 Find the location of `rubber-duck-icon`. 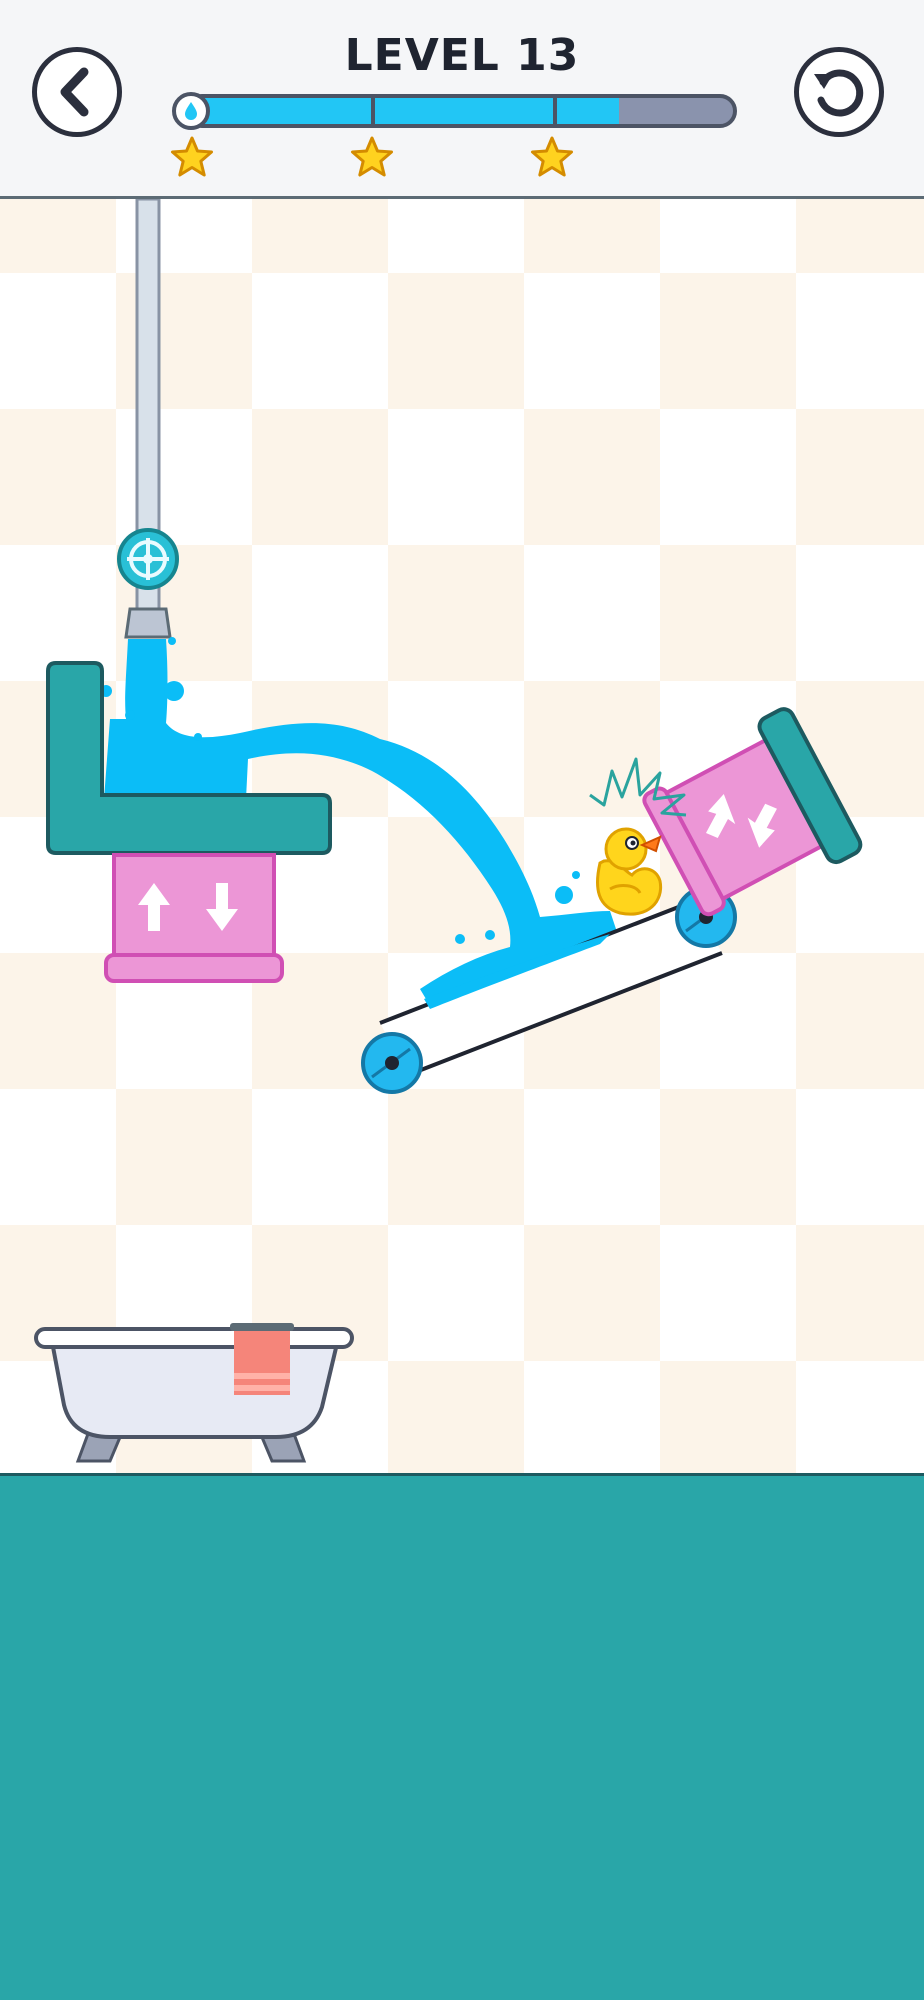

rubber-duck-icon is located at coordinates (629, 871).